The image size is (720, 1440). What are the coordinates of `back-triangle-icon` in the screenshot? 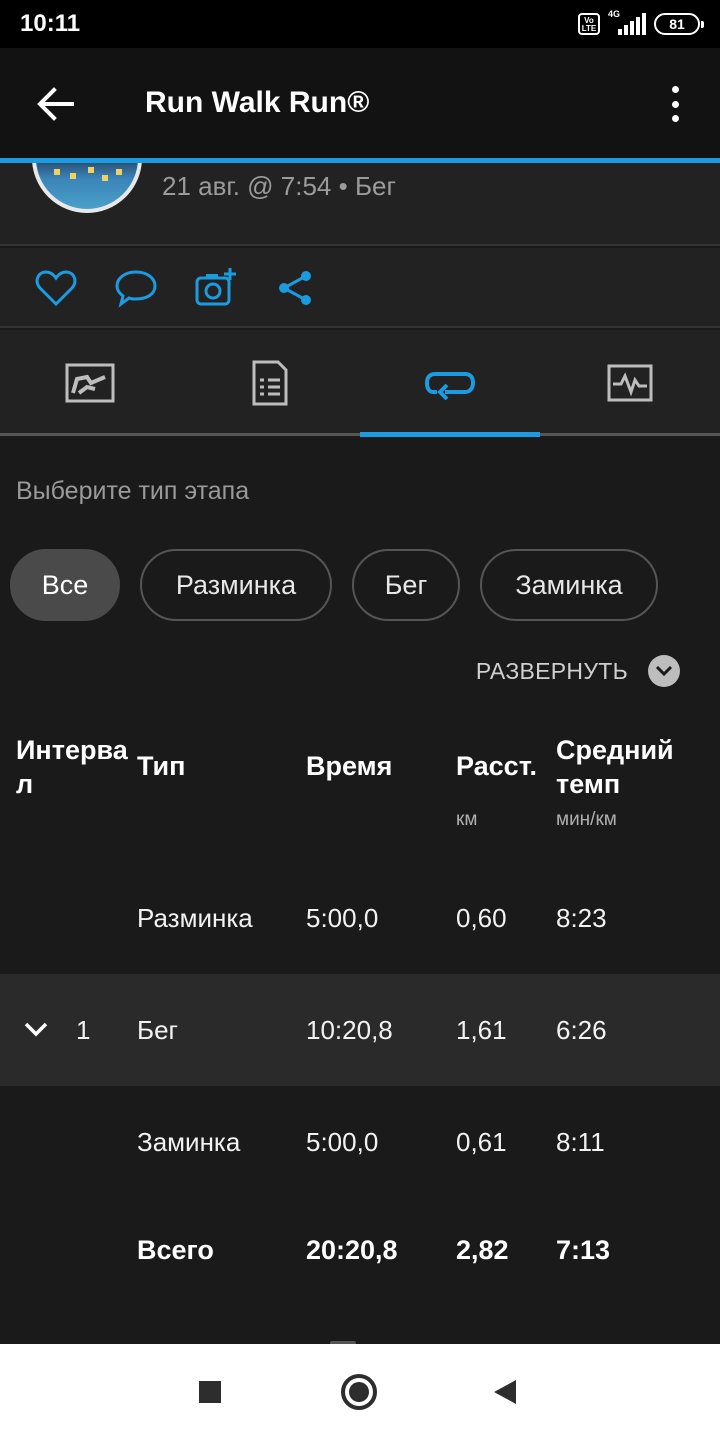 It's located at (505, 1392).